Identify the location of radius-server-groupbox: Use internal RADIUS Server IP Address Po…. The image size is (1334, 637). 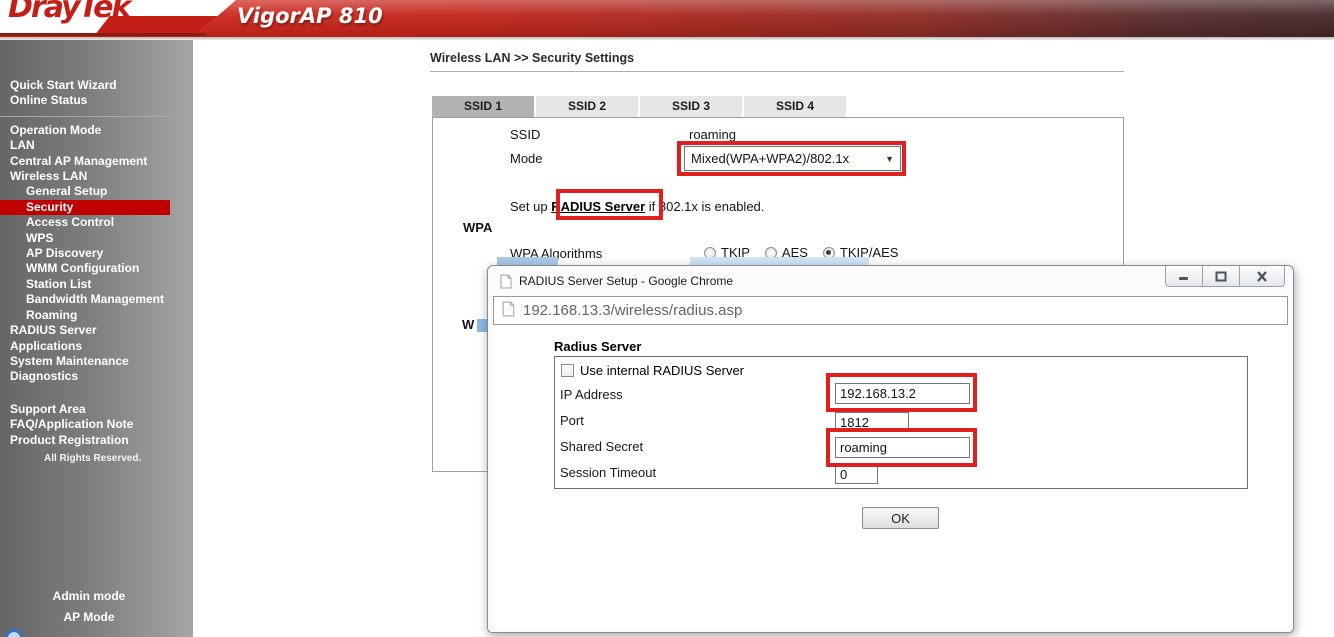
(901, 422).